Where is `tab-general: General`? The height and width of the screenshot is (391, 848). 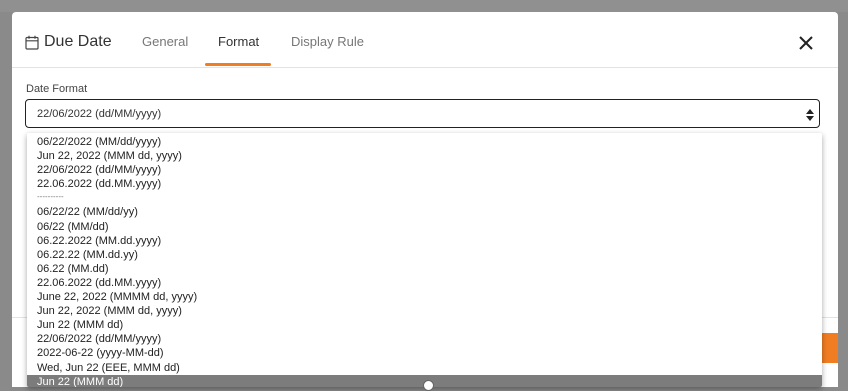 tab-general: General is located at coordinates (165, 41).